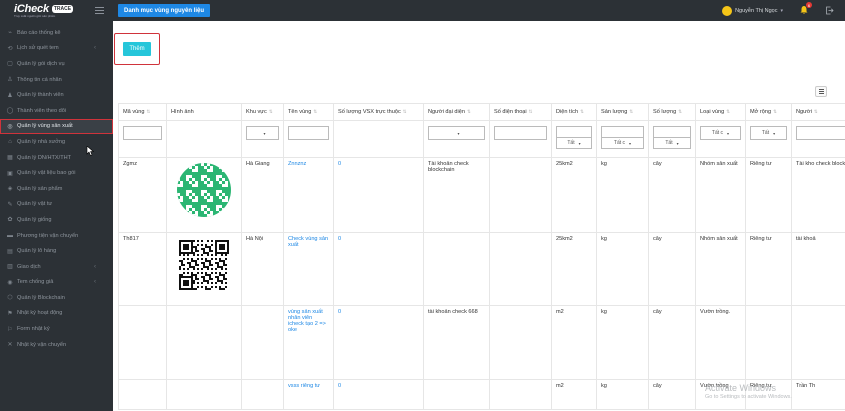 The width and height of the screenshot is (845, 411). What do you see at coordinates (56, 205) in the screenshot?
I see `sidebar-item: ✎ Quản lý vật tư` at bounding box center [56, 205].